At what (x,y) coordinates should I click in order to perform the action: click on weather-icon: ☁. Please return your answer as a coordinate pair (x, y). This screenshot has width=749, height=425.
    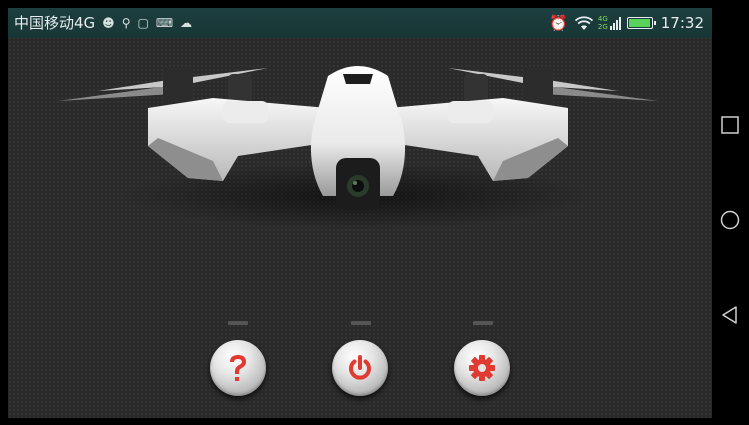
    Looking at the image, I should click on (186, 23).